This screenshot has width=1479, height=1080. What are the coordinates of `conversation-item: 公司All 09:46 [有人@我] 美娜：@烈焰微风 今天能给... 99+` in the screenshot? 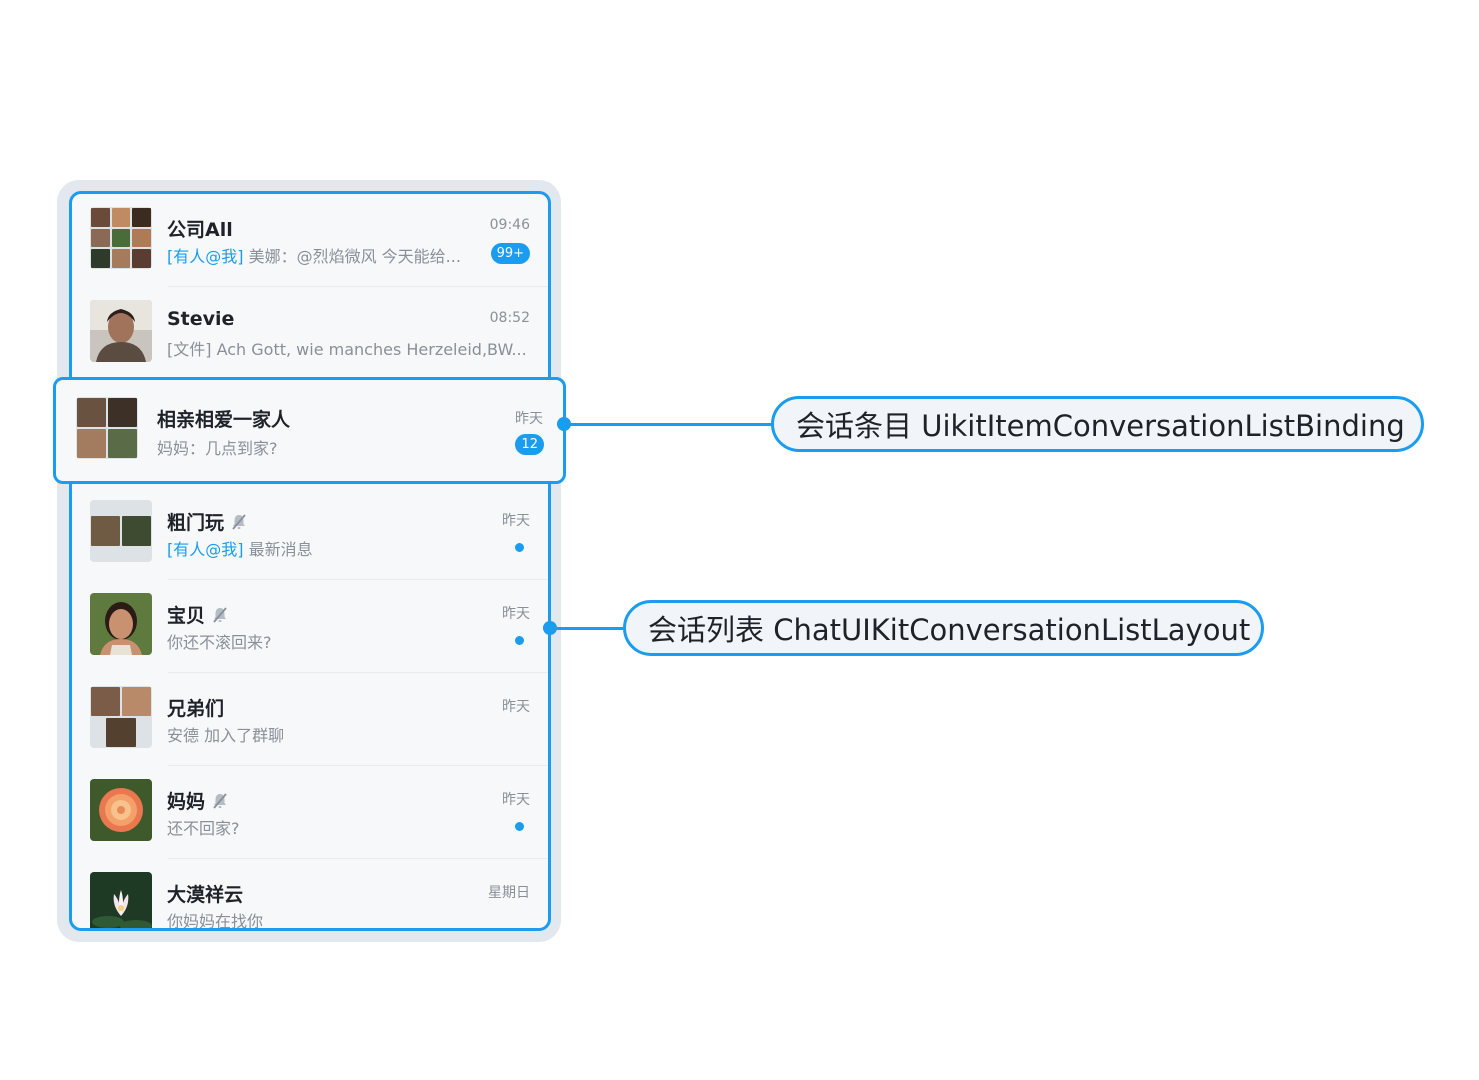 It's located at (310, 240).